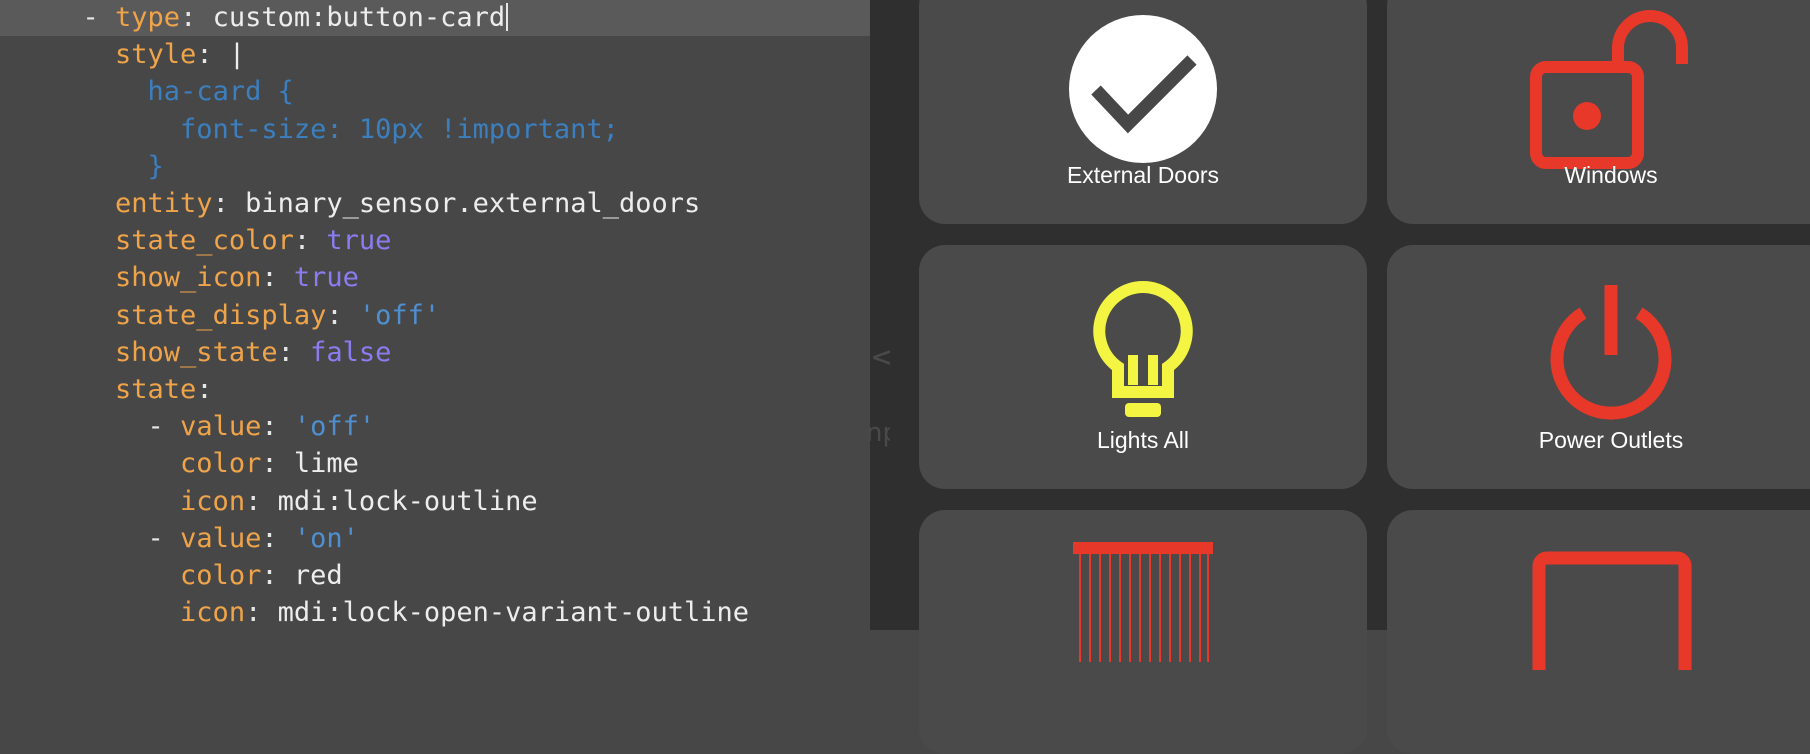 This screenshot has height=754, width=1810. I want to click on yaml-value: mdi:lock-outline, so click(407, 501).